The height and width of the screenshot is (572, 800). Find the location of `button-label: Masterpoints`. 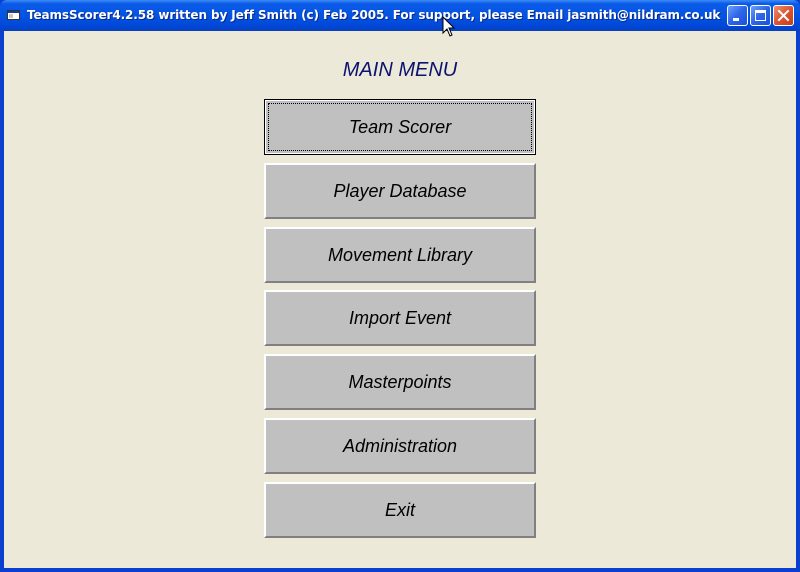

button-label: Masterpoints is located at coordinates (400, 381).